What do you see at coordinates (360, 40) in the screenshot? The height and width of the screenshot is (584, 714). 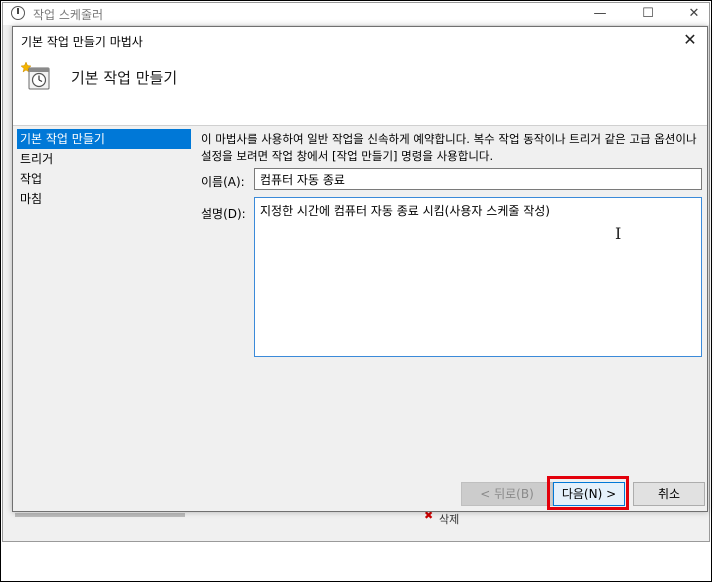 I see `wizard-titlebar: 기본 작업 만들기 마법사 ✕` at bounding box center [360, 40].